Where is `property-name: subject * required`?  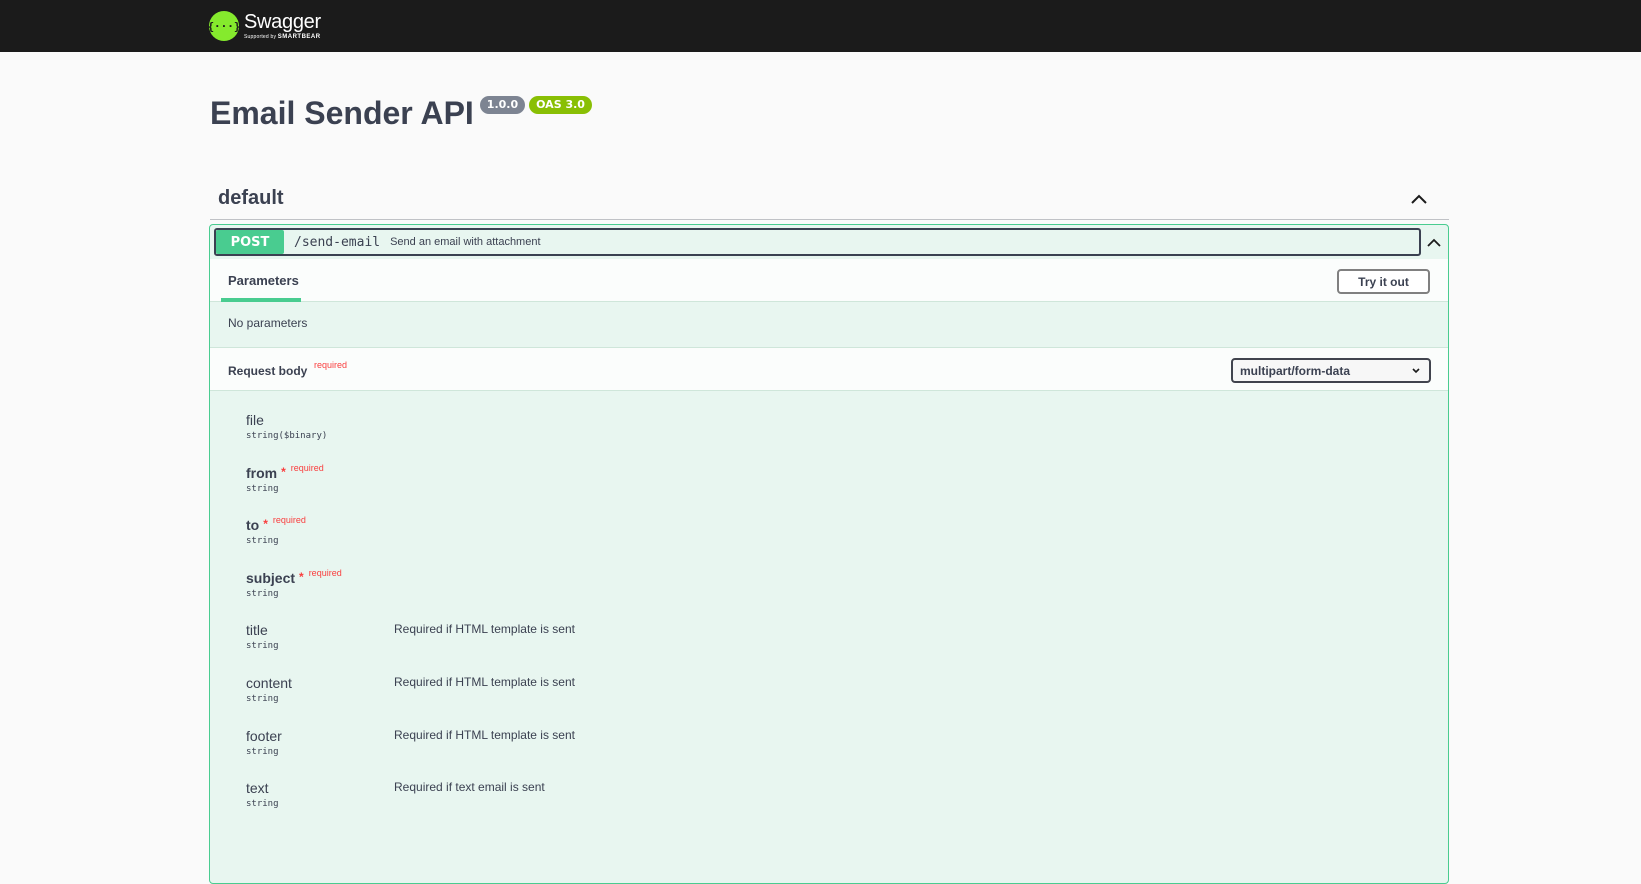 property-name: subject * required is located at coordinates (294, 577).